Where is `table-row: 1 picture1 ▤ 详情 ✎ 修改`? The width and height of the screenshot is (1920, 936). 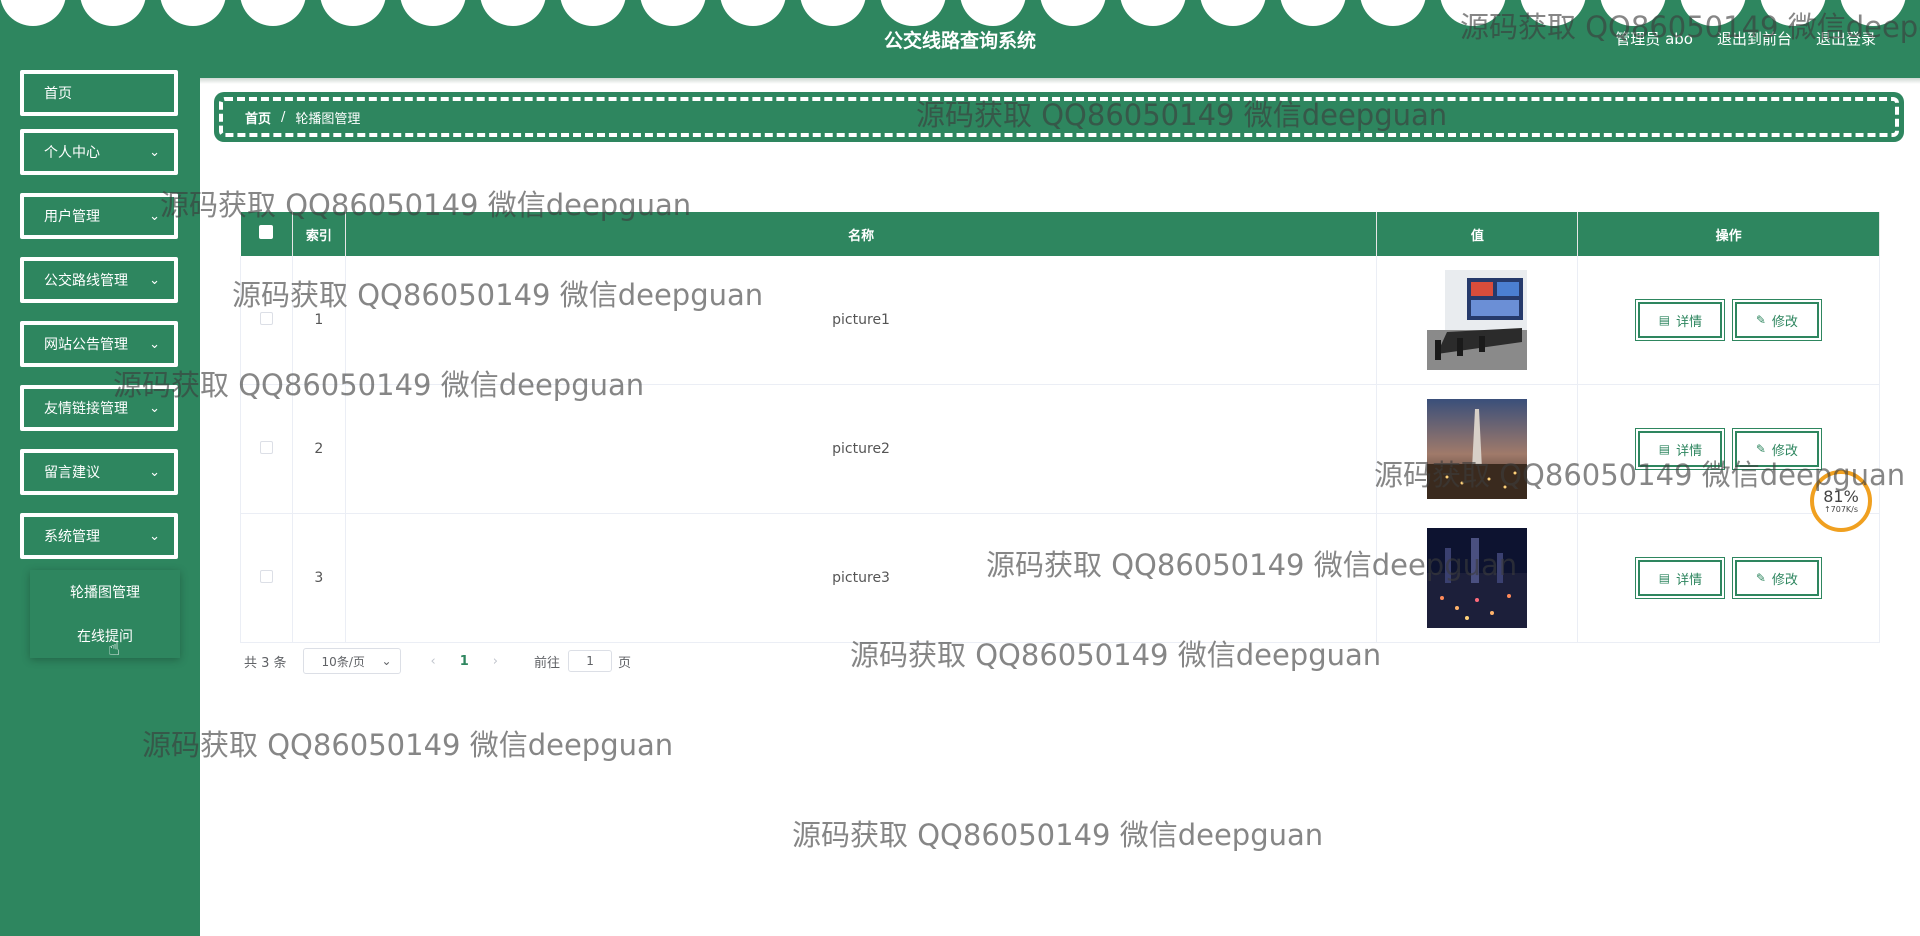 table-row: 1 picture1 ▤ 详情 ✎ 修改 is located at coordinates (1059, 320).